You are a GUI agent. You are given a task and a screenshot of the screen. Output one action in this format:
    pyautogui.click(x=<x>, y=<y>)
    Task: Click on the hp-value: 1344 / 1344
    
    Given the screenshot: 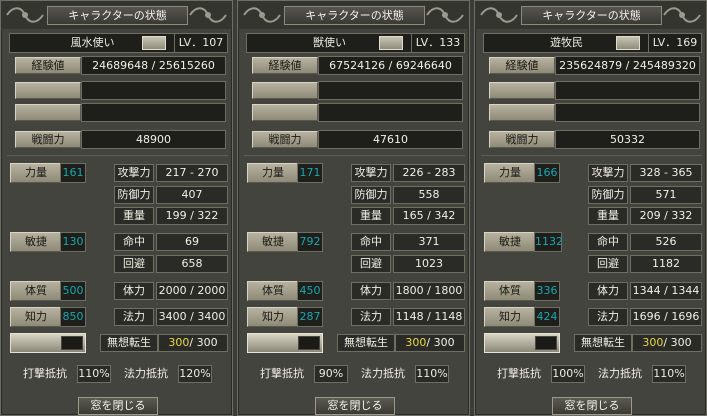 What is the action you would take?
    pyautogui.click(x=666, y=291)
    